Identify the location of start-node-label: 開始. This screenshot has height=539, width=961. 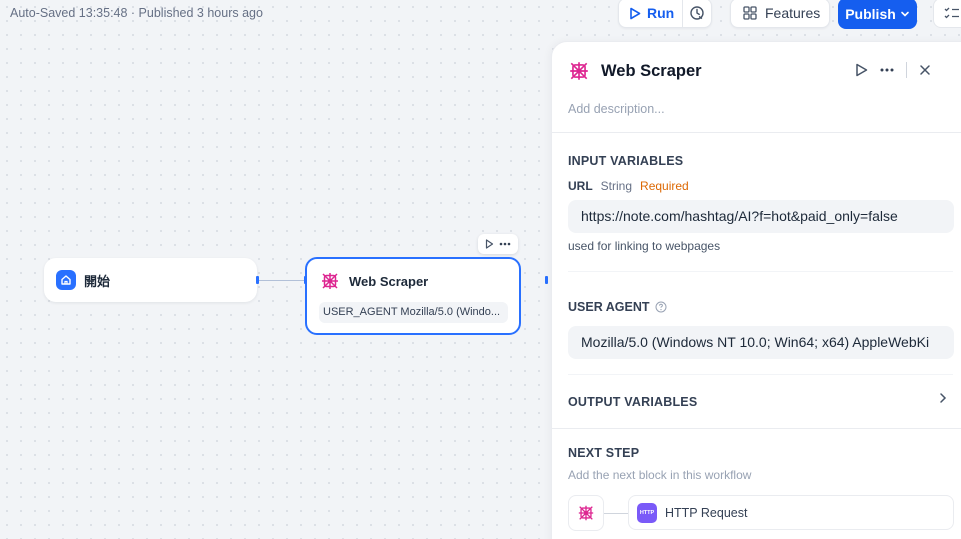
(97, 281).